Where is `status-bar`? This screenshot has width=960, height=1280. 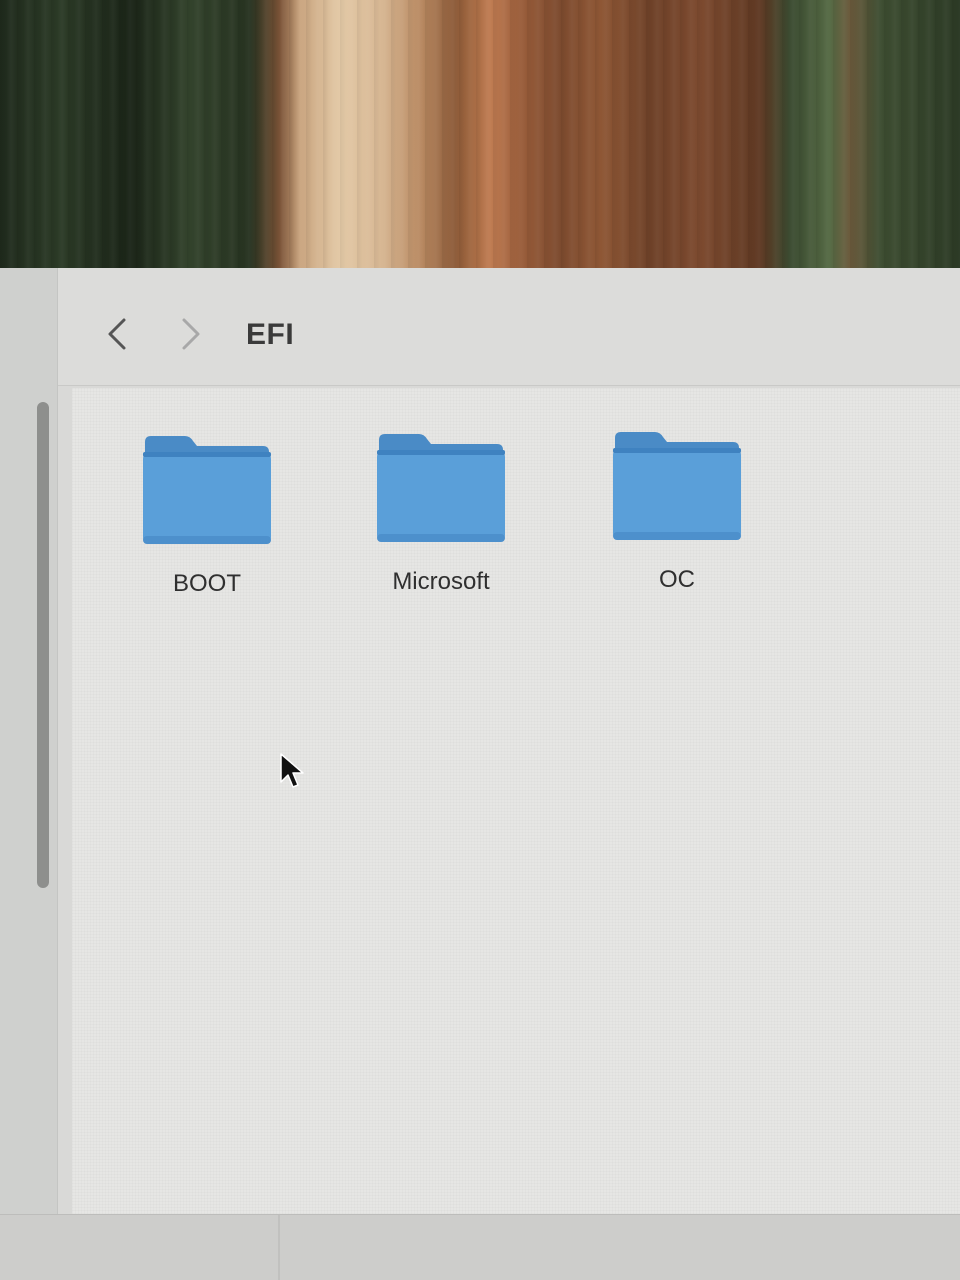
status-bar is located at coordinates (480, 1247).